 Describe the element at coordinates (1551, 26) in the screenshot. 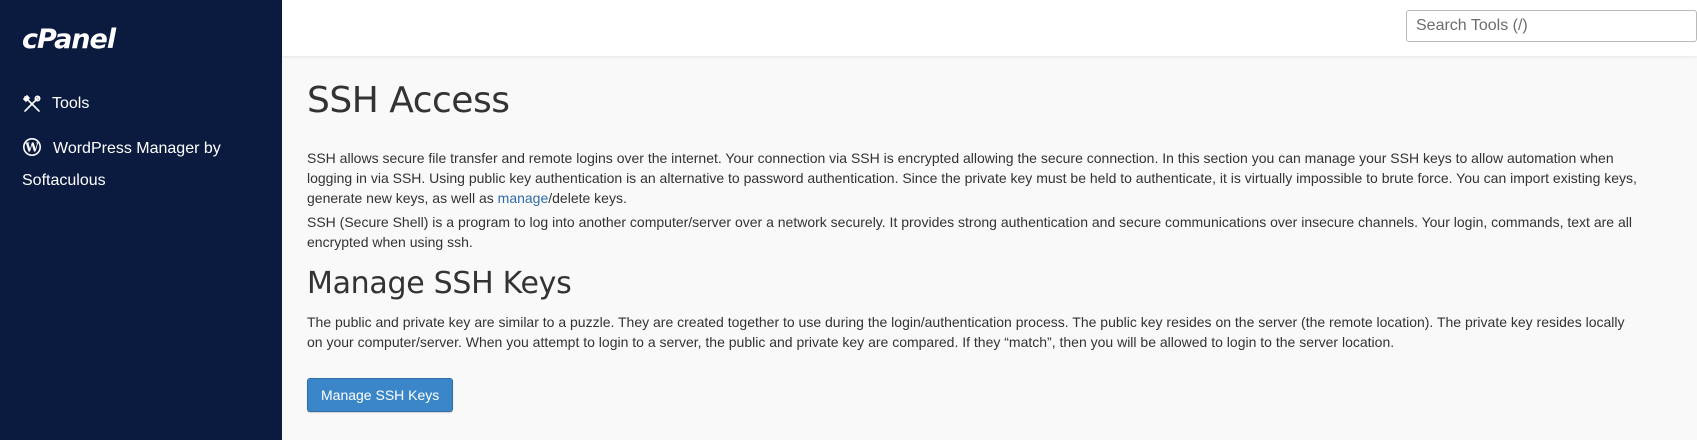

I see `search-tools-input` at that location.